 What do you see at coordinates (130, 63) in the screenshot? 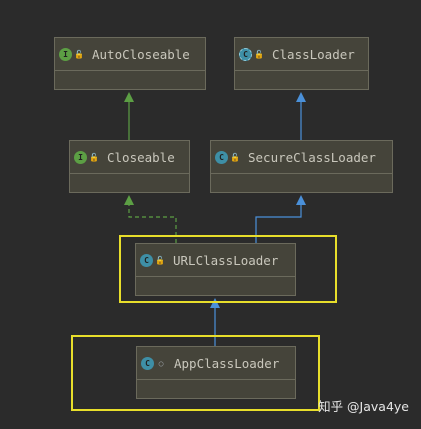
I see `class-node-autocloseable: I 🔓 AutoCloseable` at bounding box center [130, 63].